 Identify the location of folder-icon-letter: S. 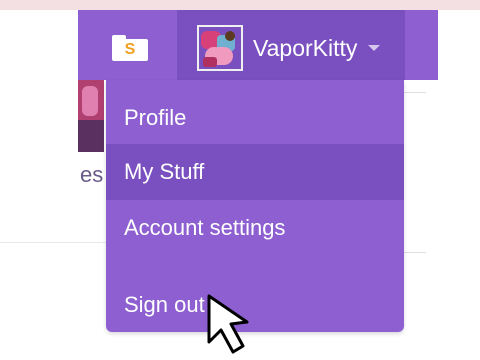
(130, 49).